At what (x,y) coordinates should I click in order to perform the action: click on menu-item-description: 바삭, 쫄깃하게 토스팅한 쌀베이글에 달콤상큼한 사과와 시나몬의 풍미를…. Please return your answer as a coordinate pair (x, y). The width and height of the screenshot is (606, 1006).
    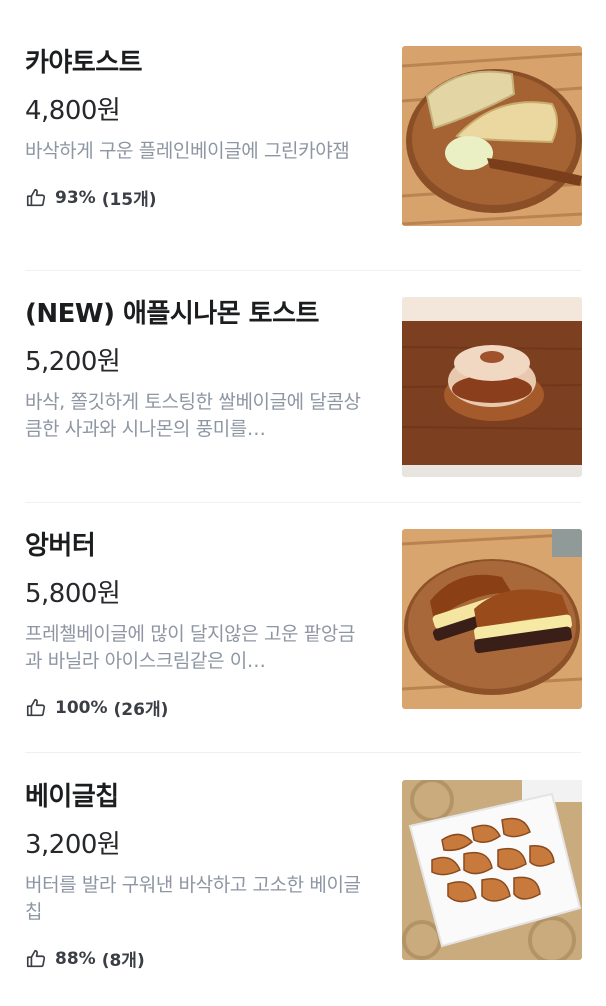
    Looking at the image, I should click on (193, 415).